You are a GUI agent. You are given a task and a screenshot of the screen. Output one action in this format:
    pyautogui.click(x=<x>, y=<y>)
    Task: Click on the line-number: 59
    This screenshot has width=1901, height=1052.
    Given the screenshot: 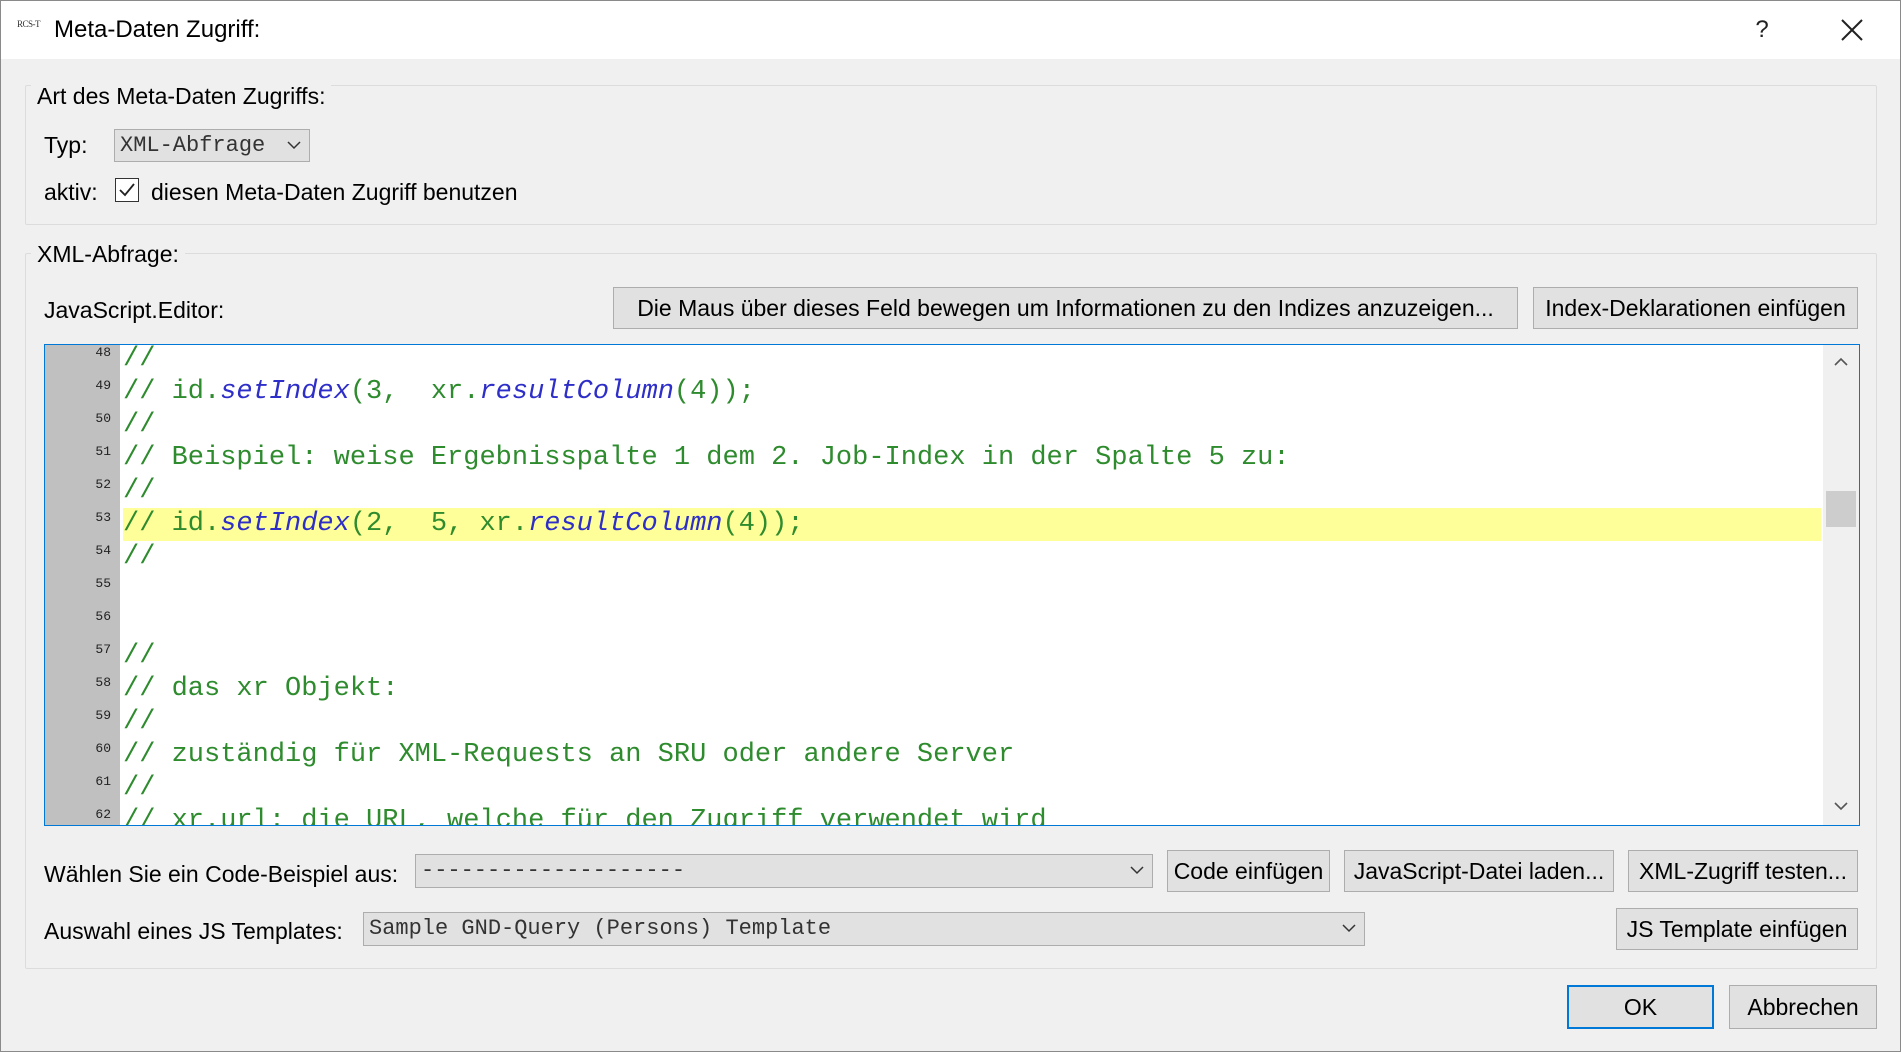 What is the action you would take?
    pyautogui.click(x=103, y=715)
    